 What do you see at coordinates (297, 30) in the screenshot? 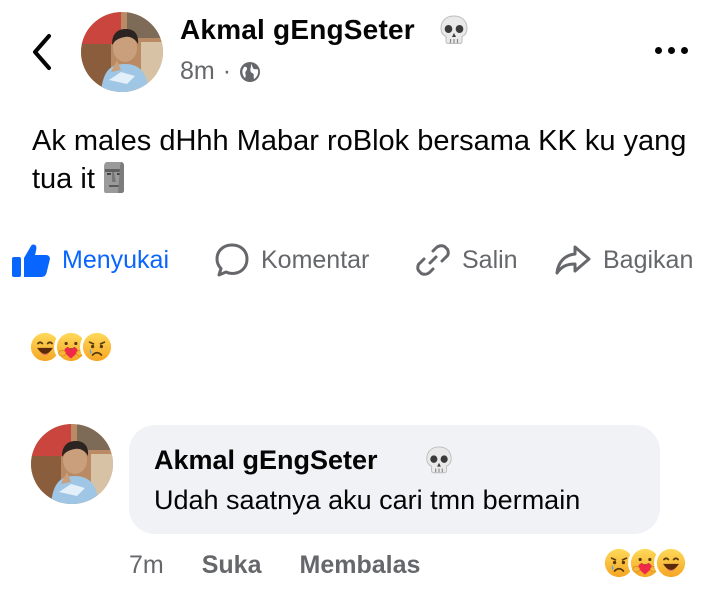
I see `post-author-name: Akmal gEngSeter` at bounding box center [297, 30].